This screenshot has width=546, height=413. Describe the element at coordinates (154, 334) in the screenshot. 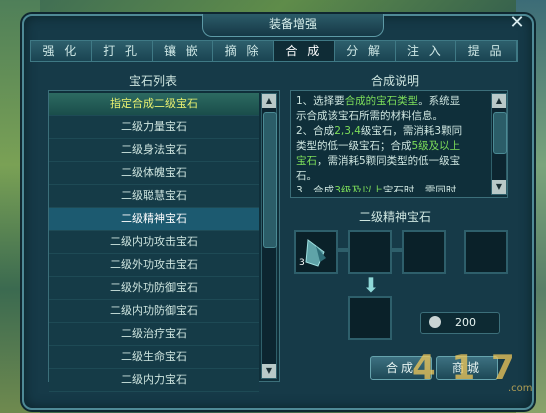

I see `gem-list-item: 二级治疗宝石` at that location.